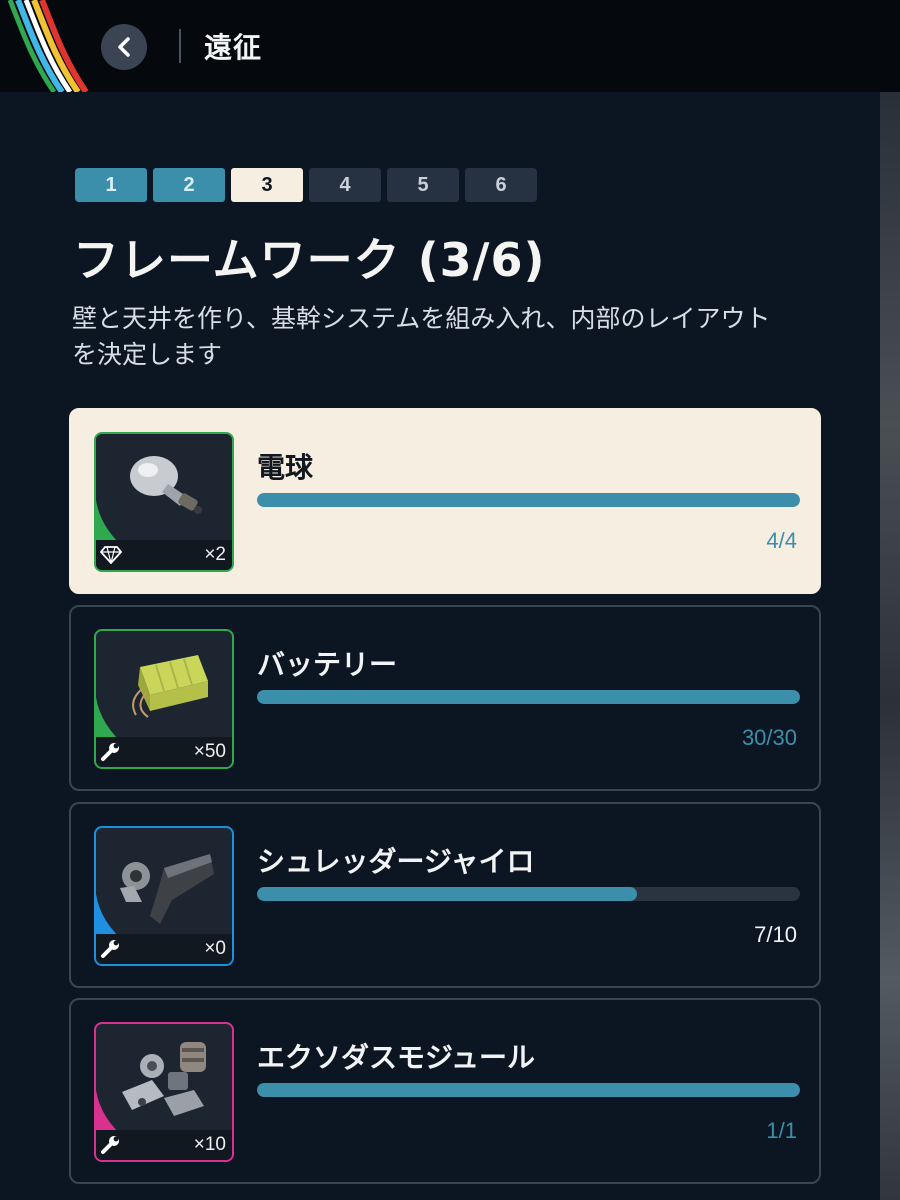 This screenshot has width=900, height=1200. Describe the element at coordinates (306, 185) in the screenshot. I see `stage-step-tabs: 1 2 3 4 5 6` at that location.